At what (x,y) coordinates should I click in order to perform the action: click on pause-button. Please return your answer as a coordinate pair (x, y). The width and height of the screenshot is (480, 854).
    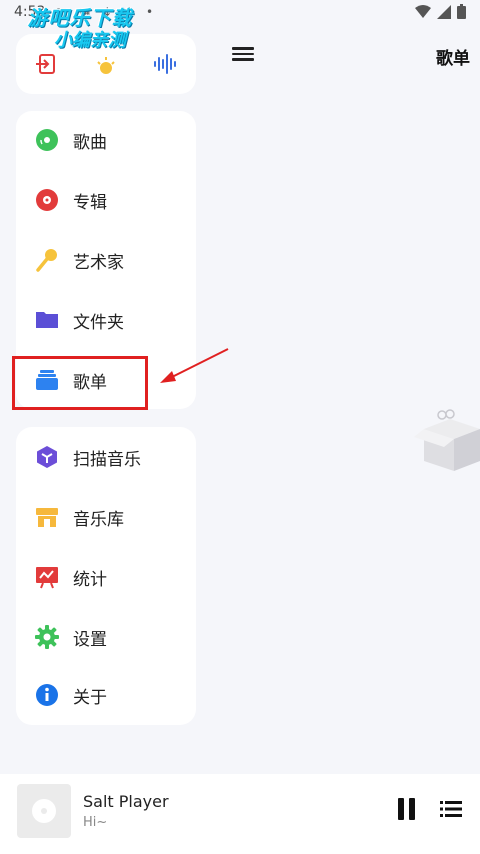
    Looking at the image, I should click on (407, 809).